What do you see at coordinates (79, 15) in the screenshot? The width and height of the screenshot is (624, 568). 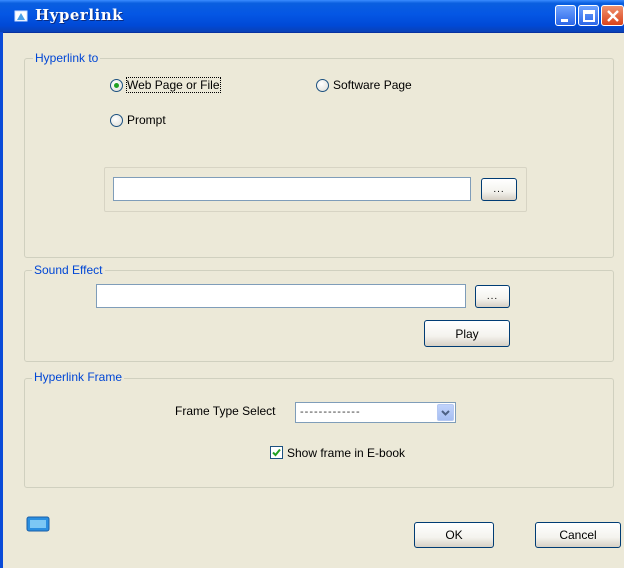 I see `window-title: Hyperlink` at bounding box center [79, 15].